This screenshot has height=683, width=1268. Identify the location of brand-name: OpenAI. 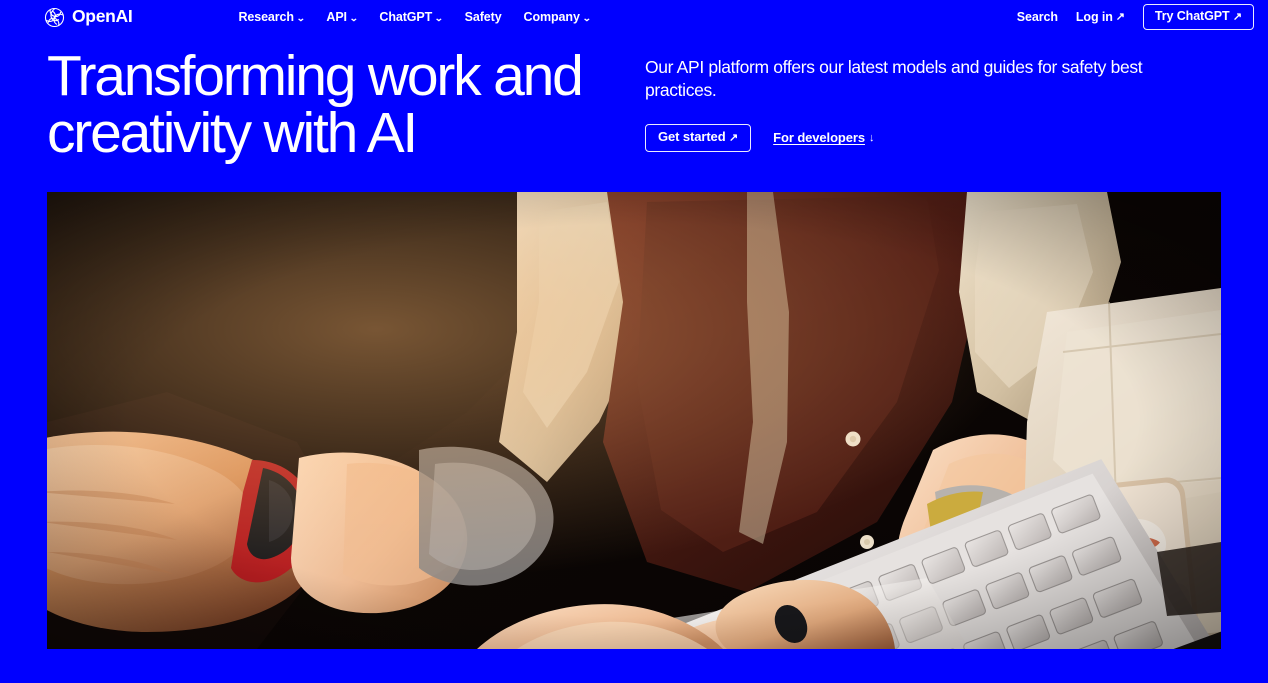
(102, 16).